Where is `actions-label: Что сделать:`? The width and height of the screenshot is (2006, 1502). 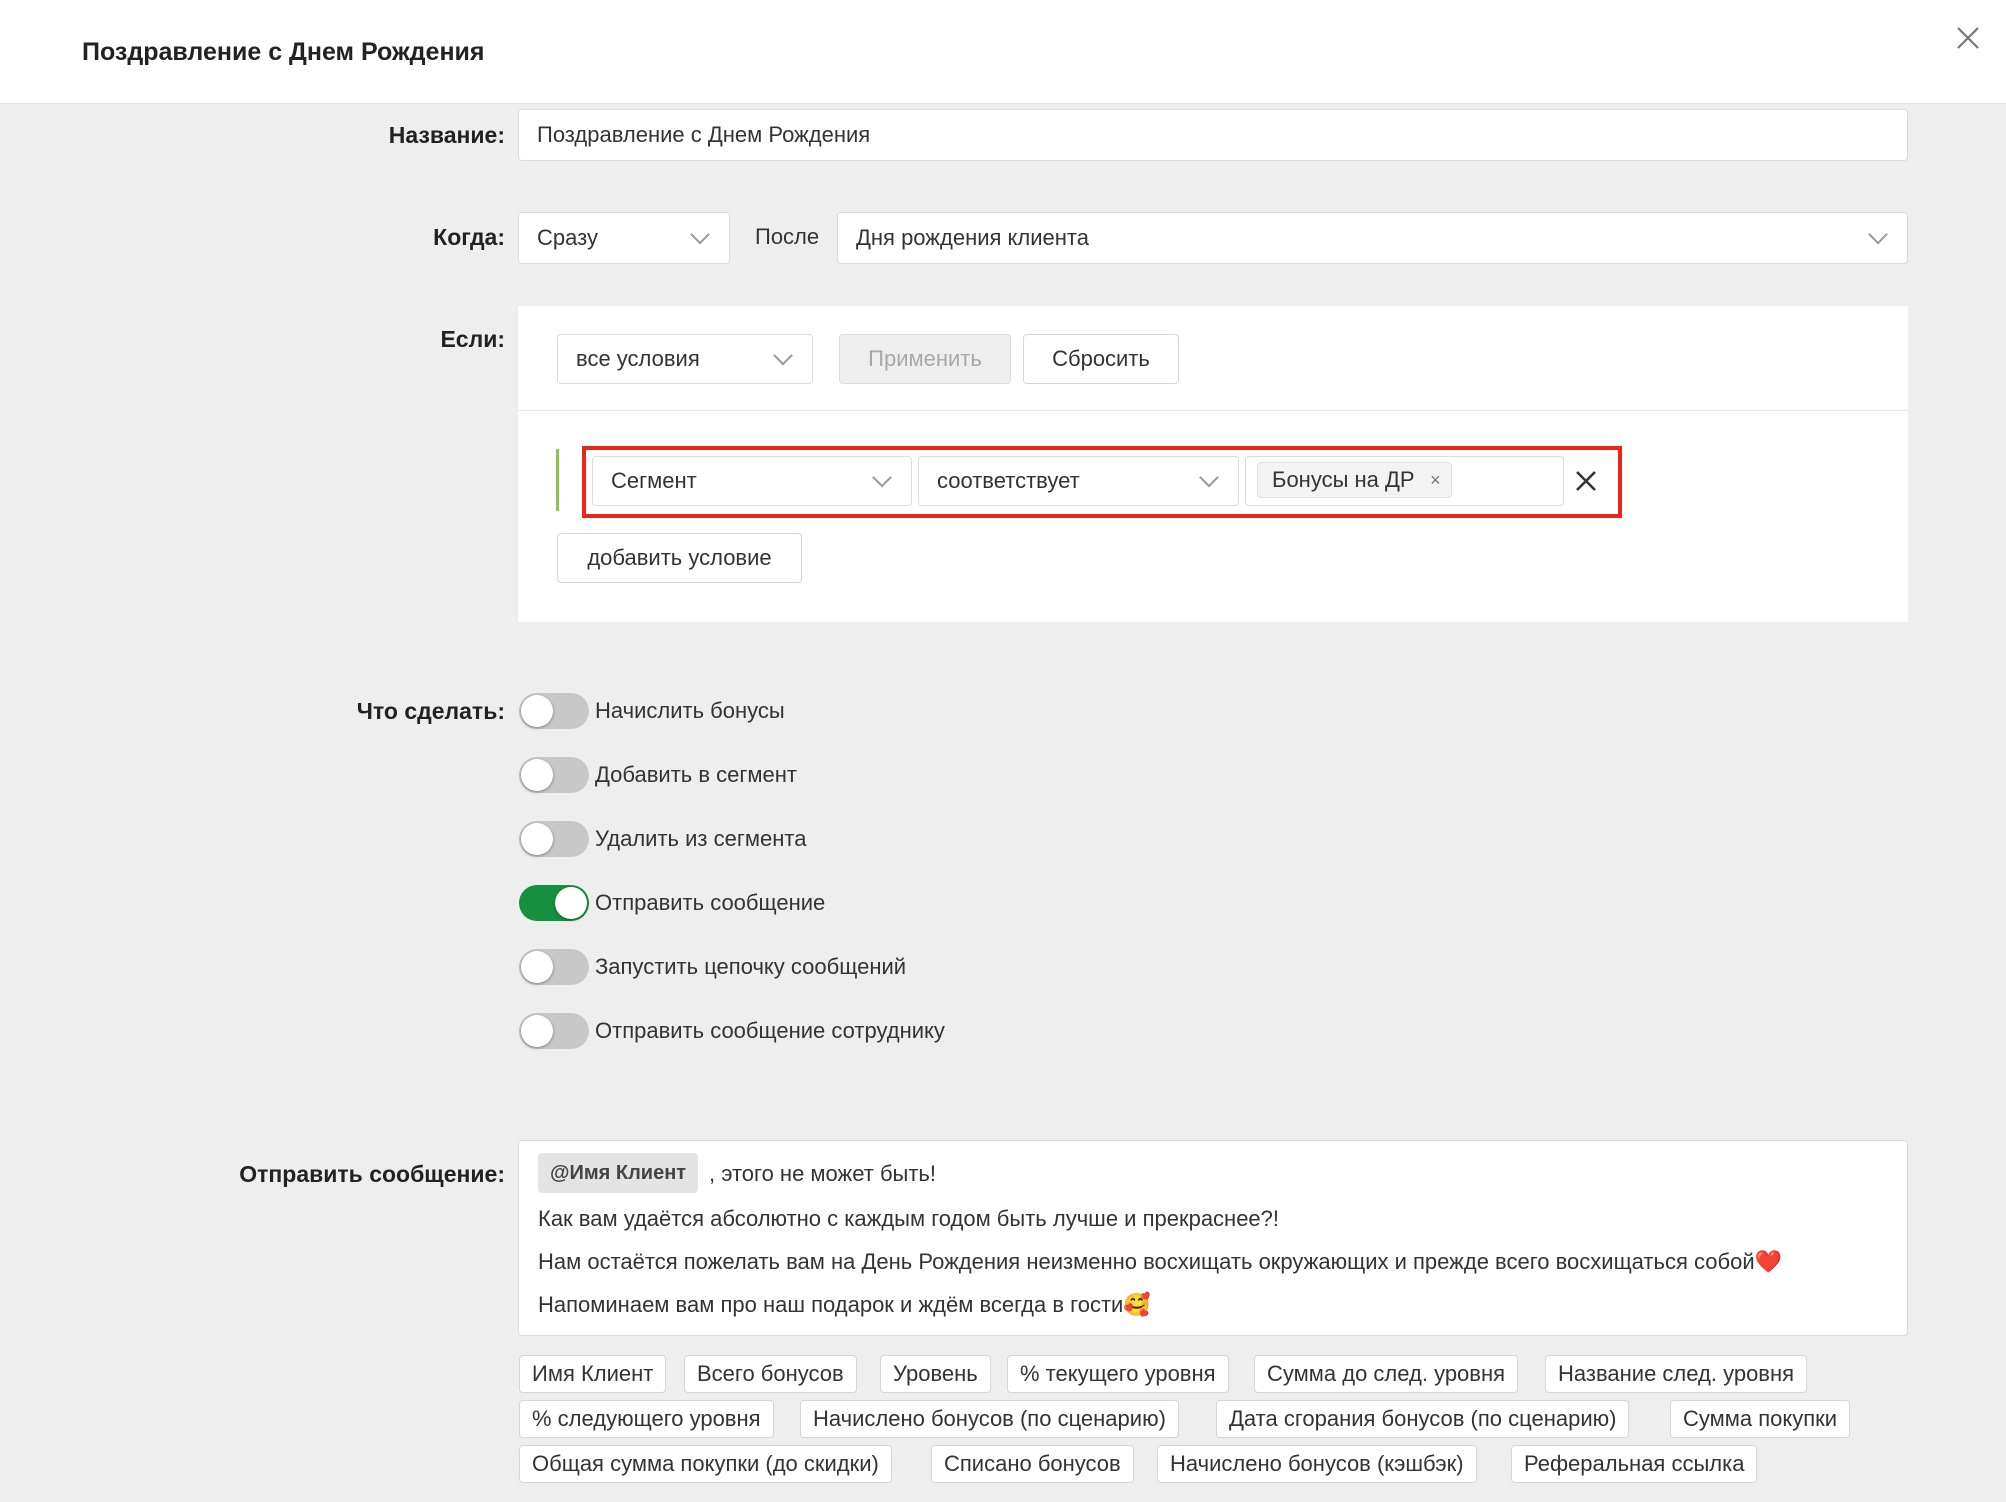 actions-label: Что сделать: is located at coordinates (430, 711).